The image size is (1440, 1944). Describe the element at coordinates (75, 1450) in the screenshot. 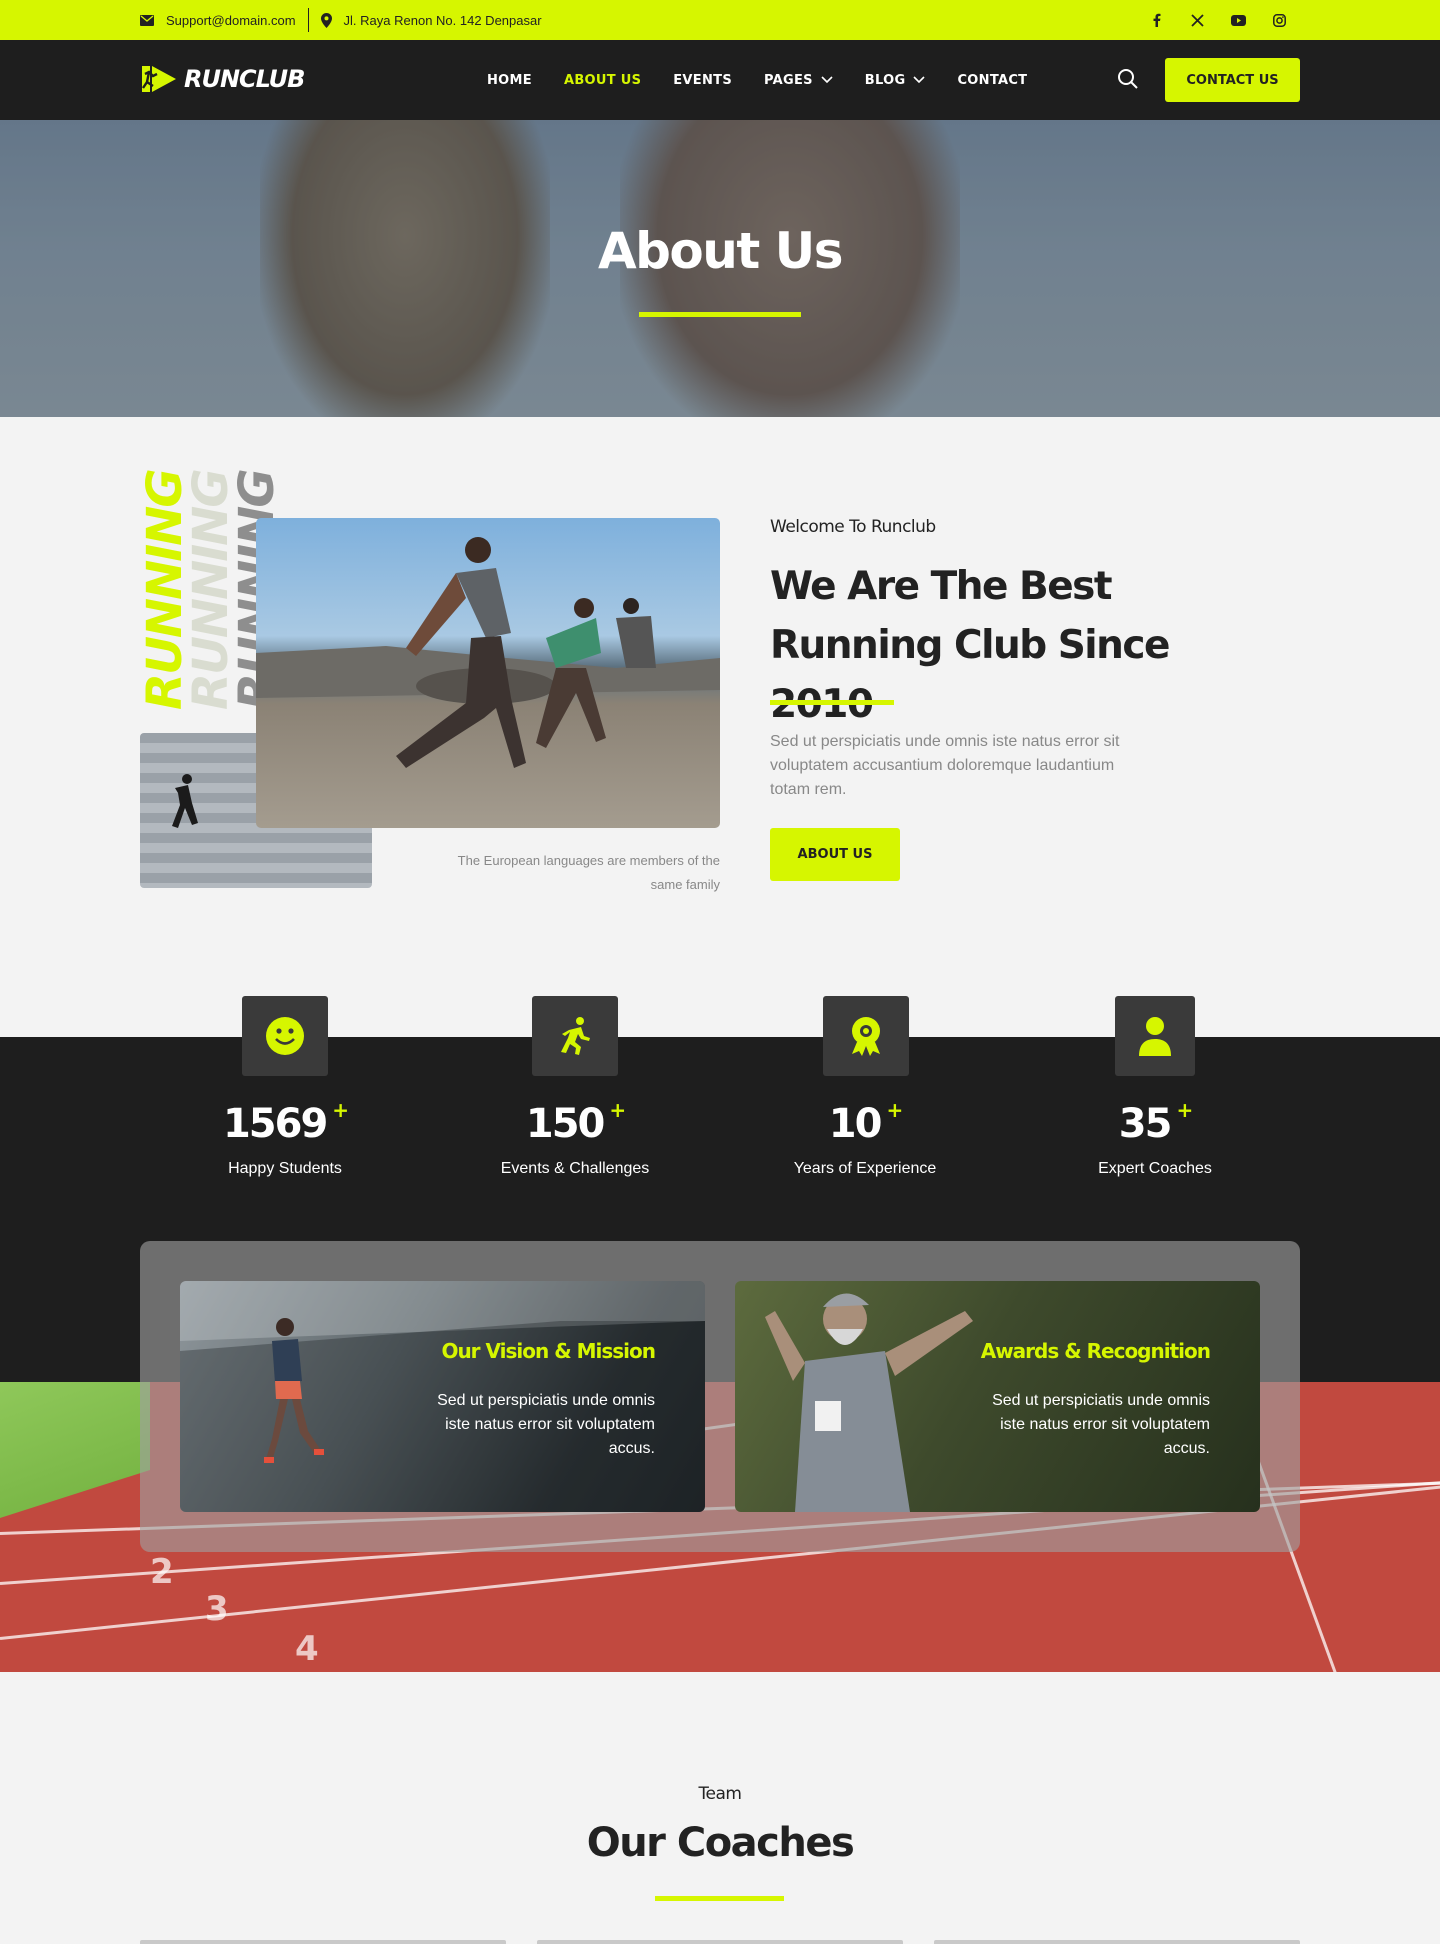

I see `grass-field` at that location.